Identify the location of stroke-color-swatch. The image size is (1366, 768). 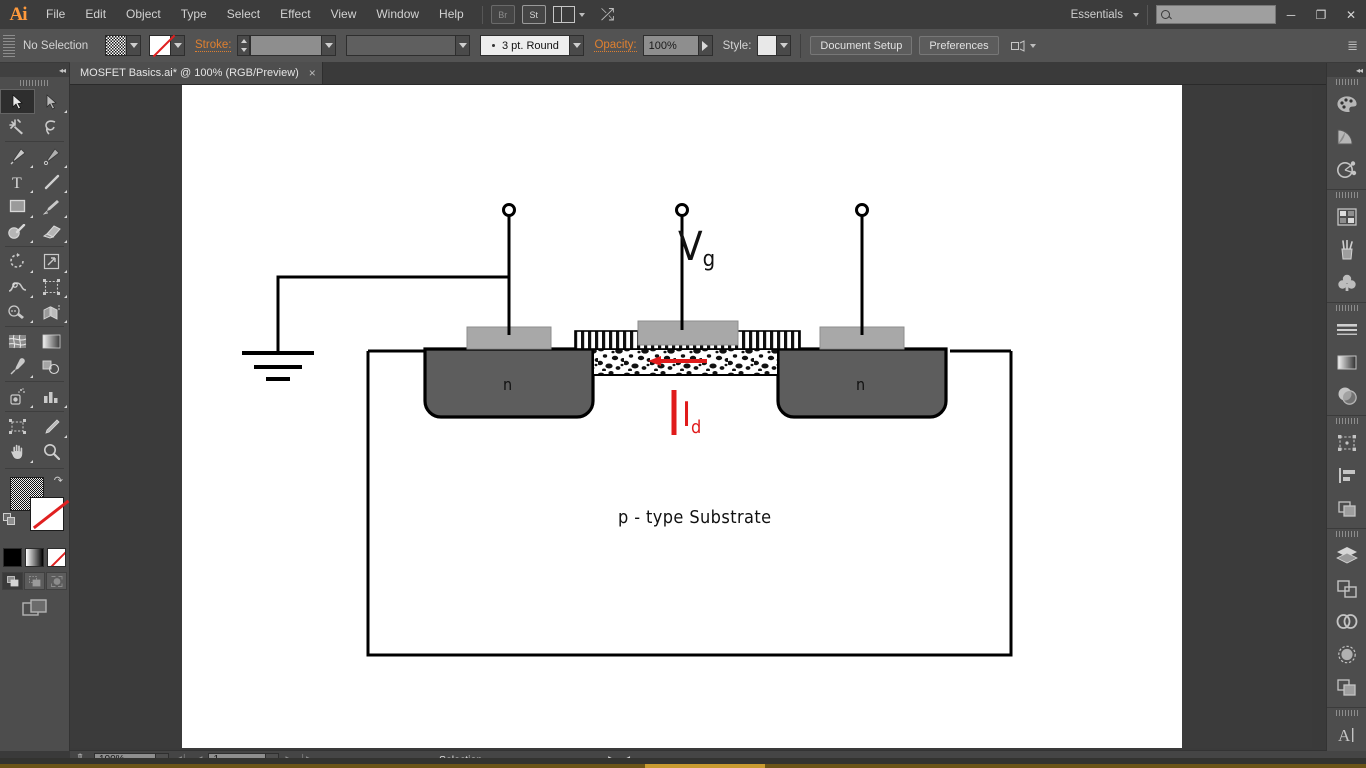
(47, 514).